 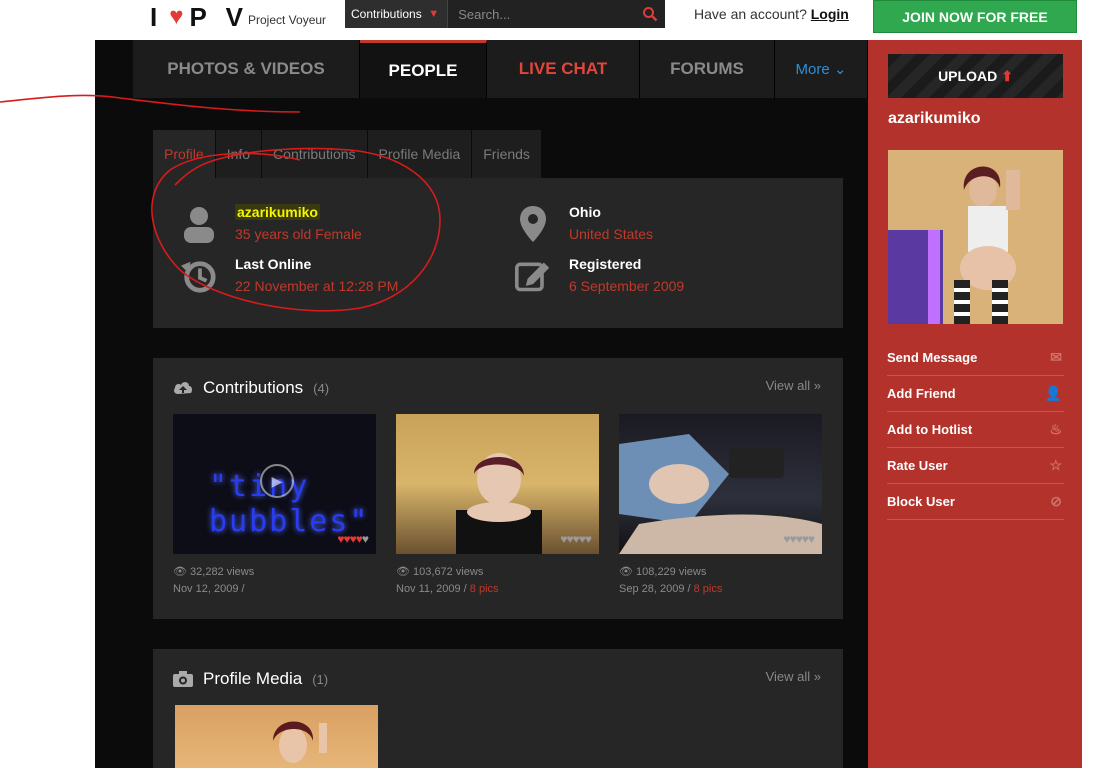 What do you see at coordinates (917, 465) in the screenshot?
I see `rate-user-label: Rate User` at bounding box center [917, 465].